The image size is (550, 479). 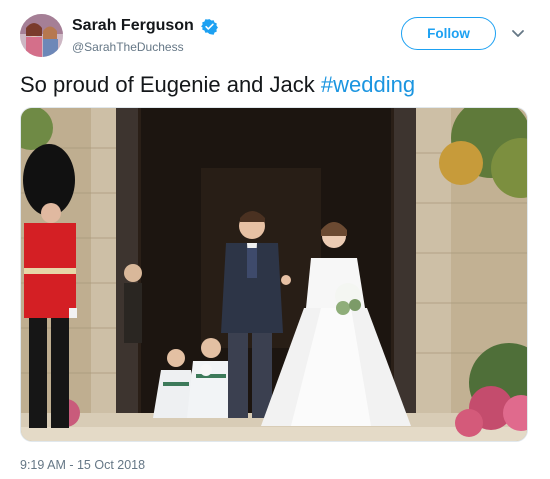 I want to click on chevron-down-icon, so click(x=518, y=33).